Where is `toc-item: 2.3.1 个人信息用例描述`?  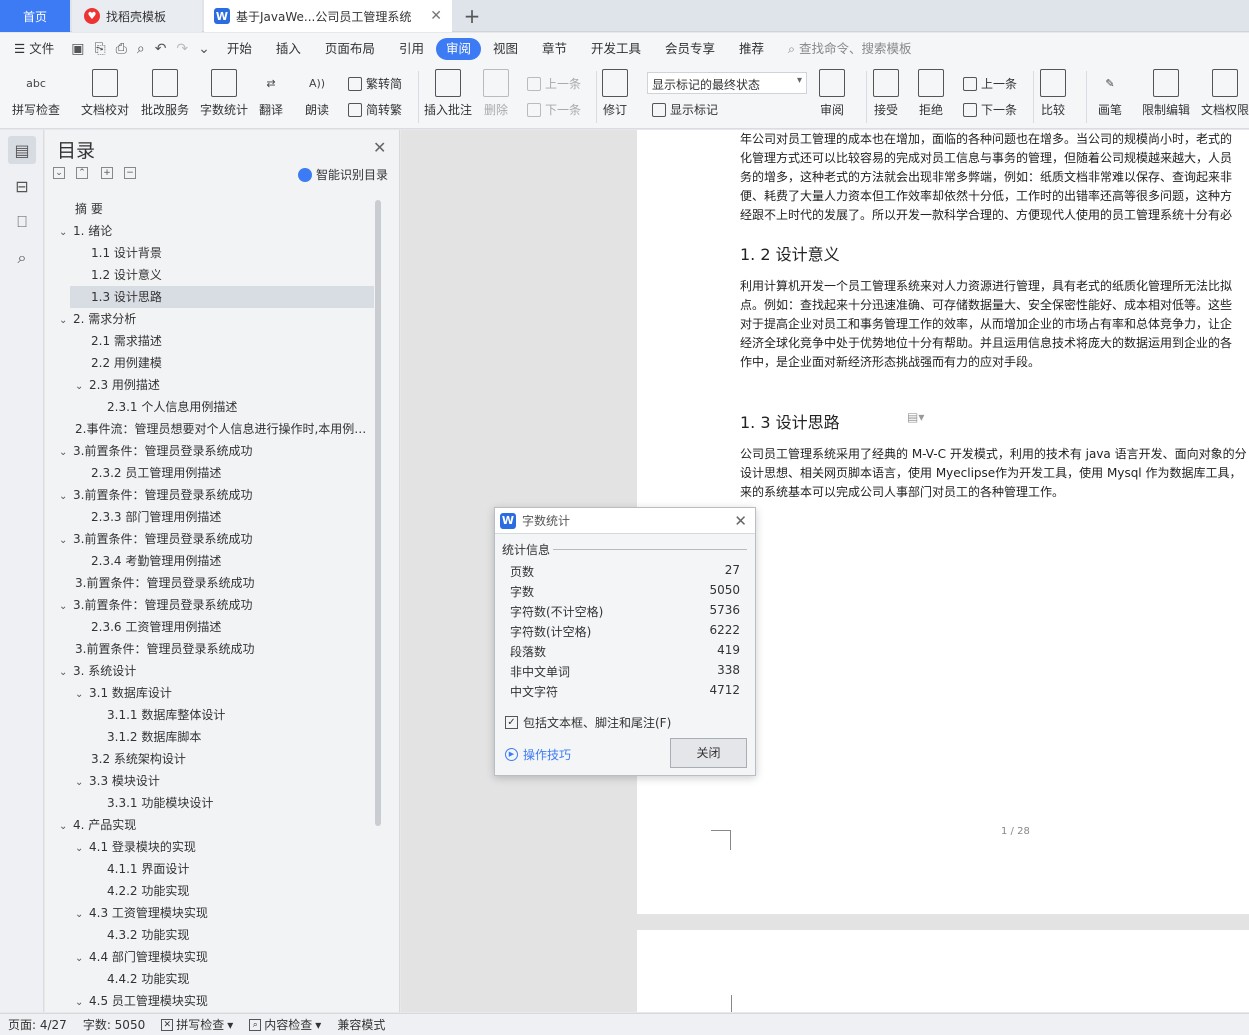 toc-item: 2.3.1 个人信息用例描述 is located at coordinates (210, 407).